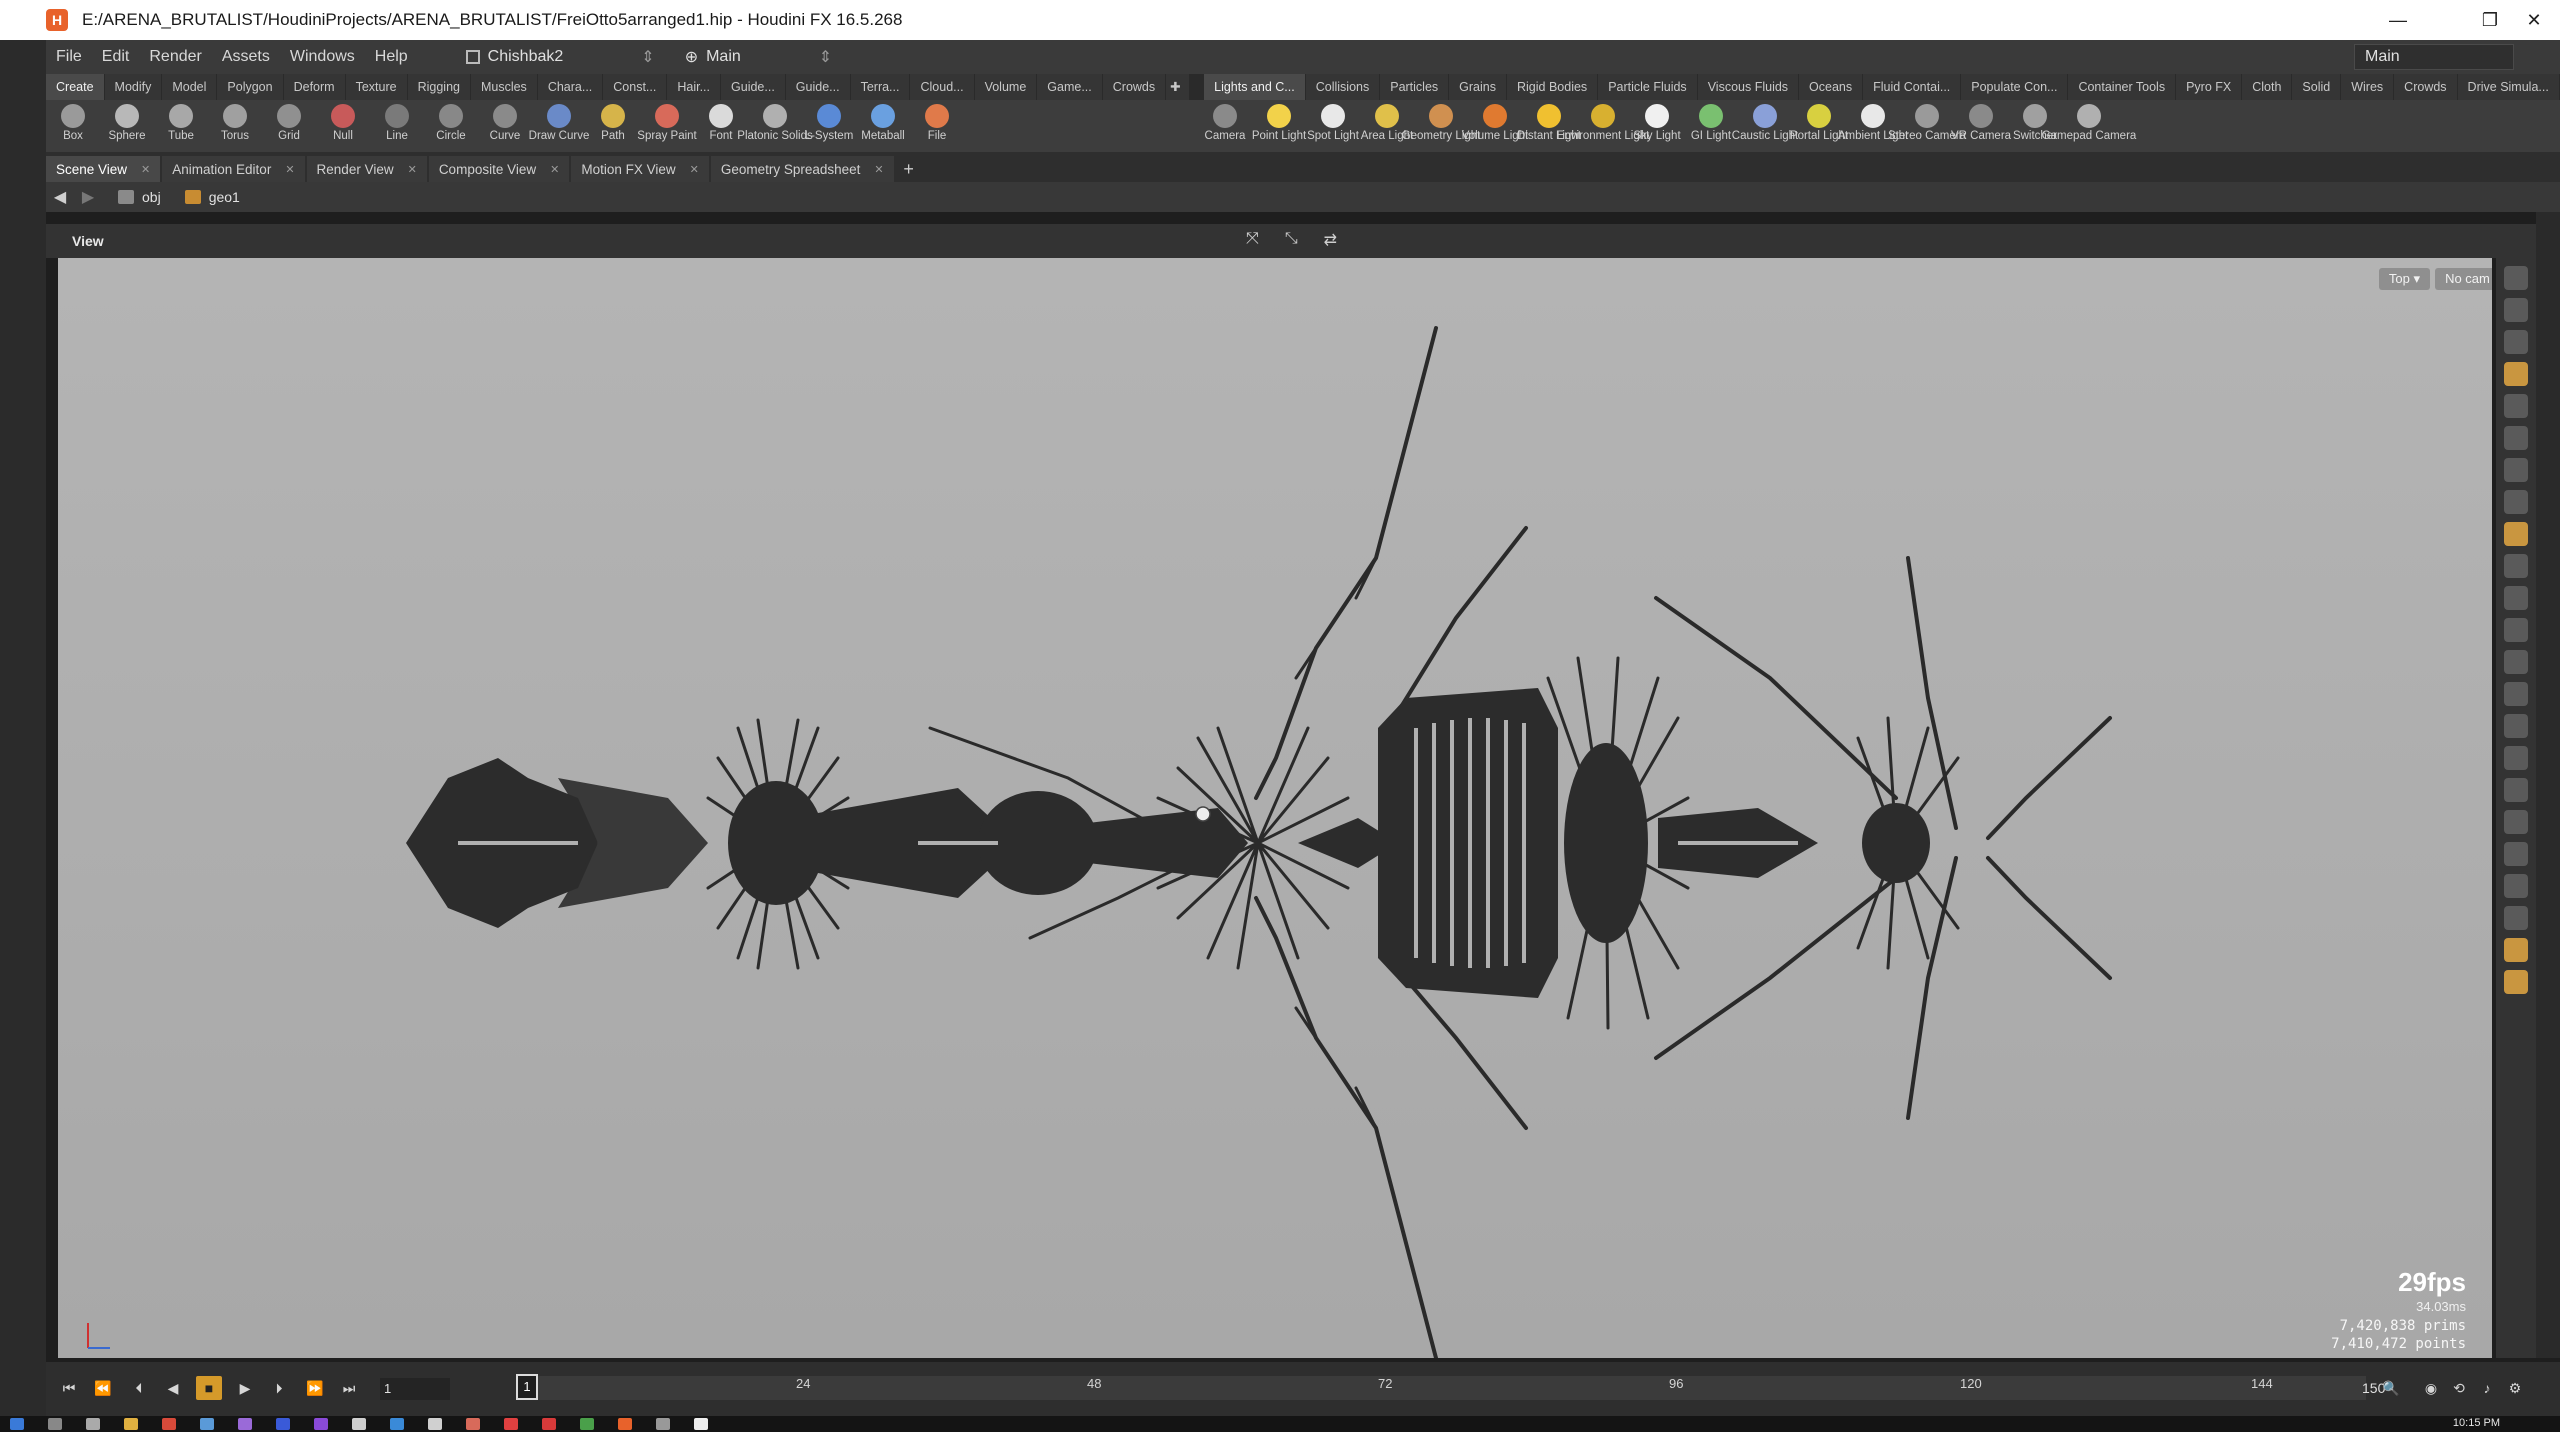 This screenshot has height=1432, width=2560. I want to click on tool-switcher: Switcher, so click(2035, 126).